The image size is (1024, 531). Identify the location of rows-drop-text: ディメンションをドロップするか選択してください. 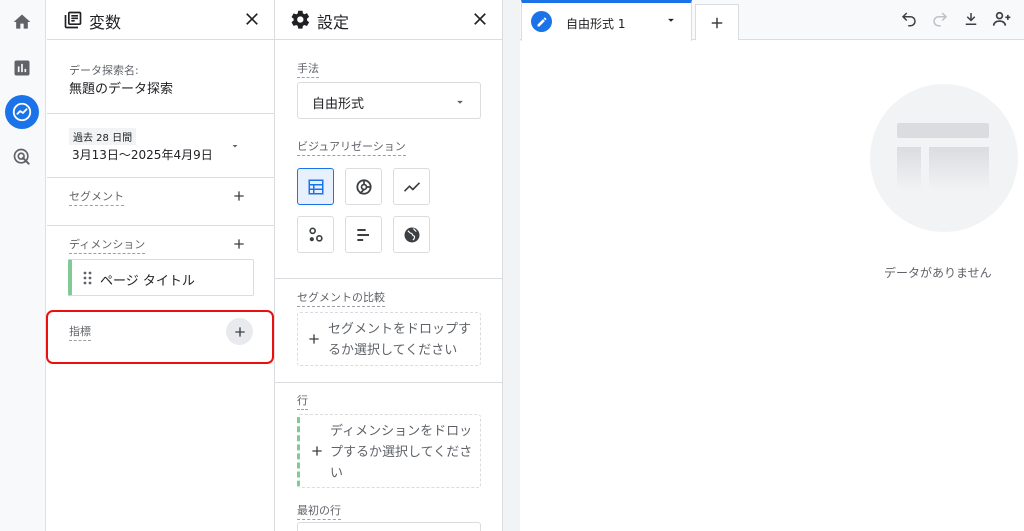
(401, 452).